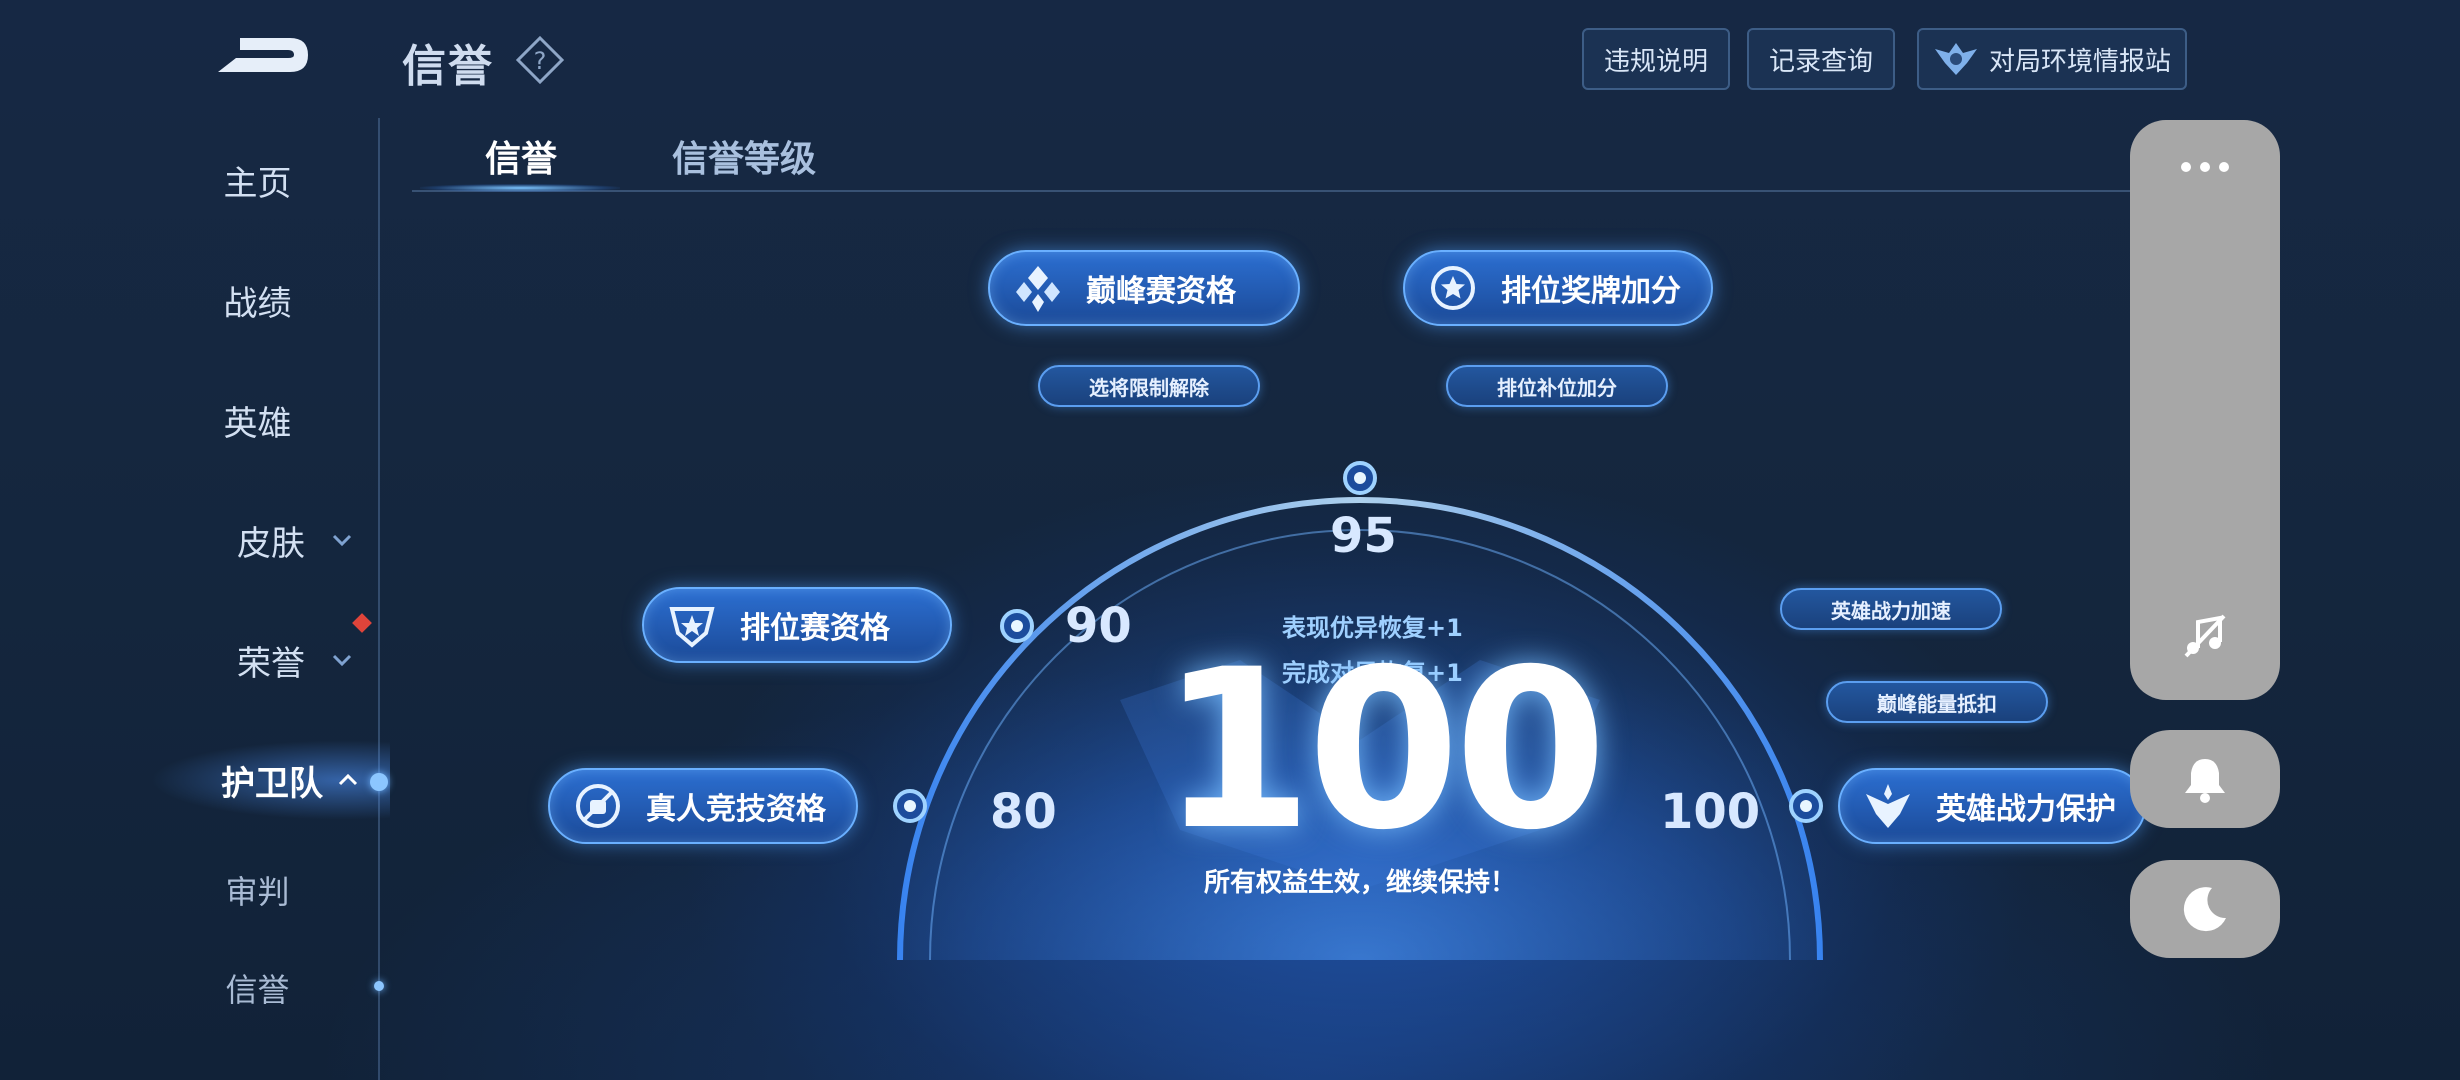 The width and height of the screenshot is (2460, 1080). I want to click on match-environment-button: 对局环境情报站, so click(2052, 59).